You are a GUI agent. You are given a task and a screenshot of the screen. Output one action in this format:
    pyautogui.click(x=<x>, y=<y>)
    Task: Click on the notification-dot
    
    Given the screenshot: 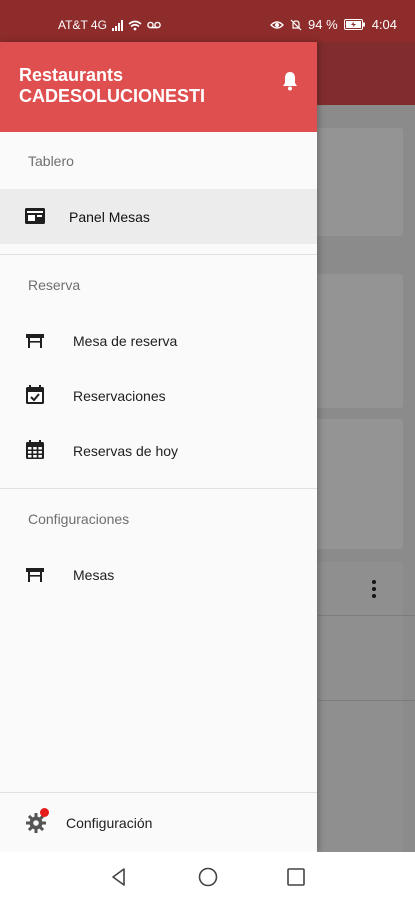 What is the action you would take?
    pyautogui.click(x=44, y=812)
    